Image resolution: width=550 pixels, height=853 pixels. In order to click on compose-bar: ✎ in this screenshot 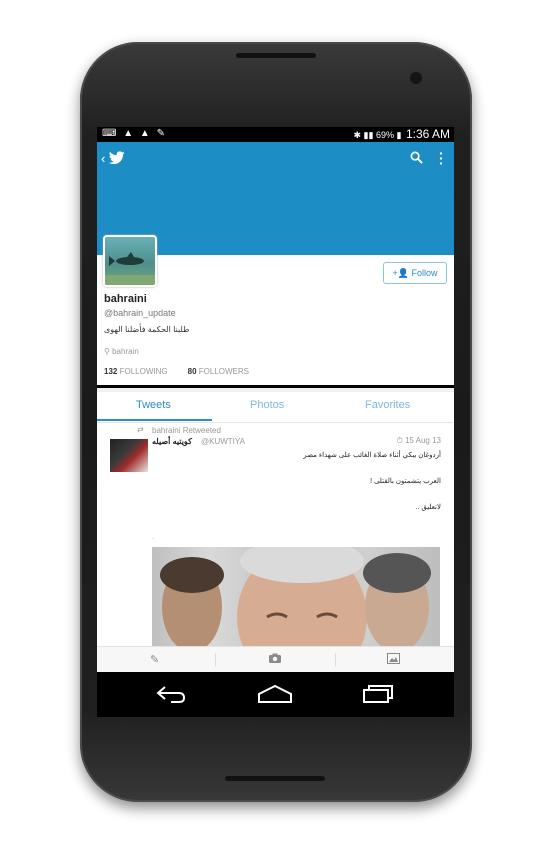, I will do `click(275, 659)`.